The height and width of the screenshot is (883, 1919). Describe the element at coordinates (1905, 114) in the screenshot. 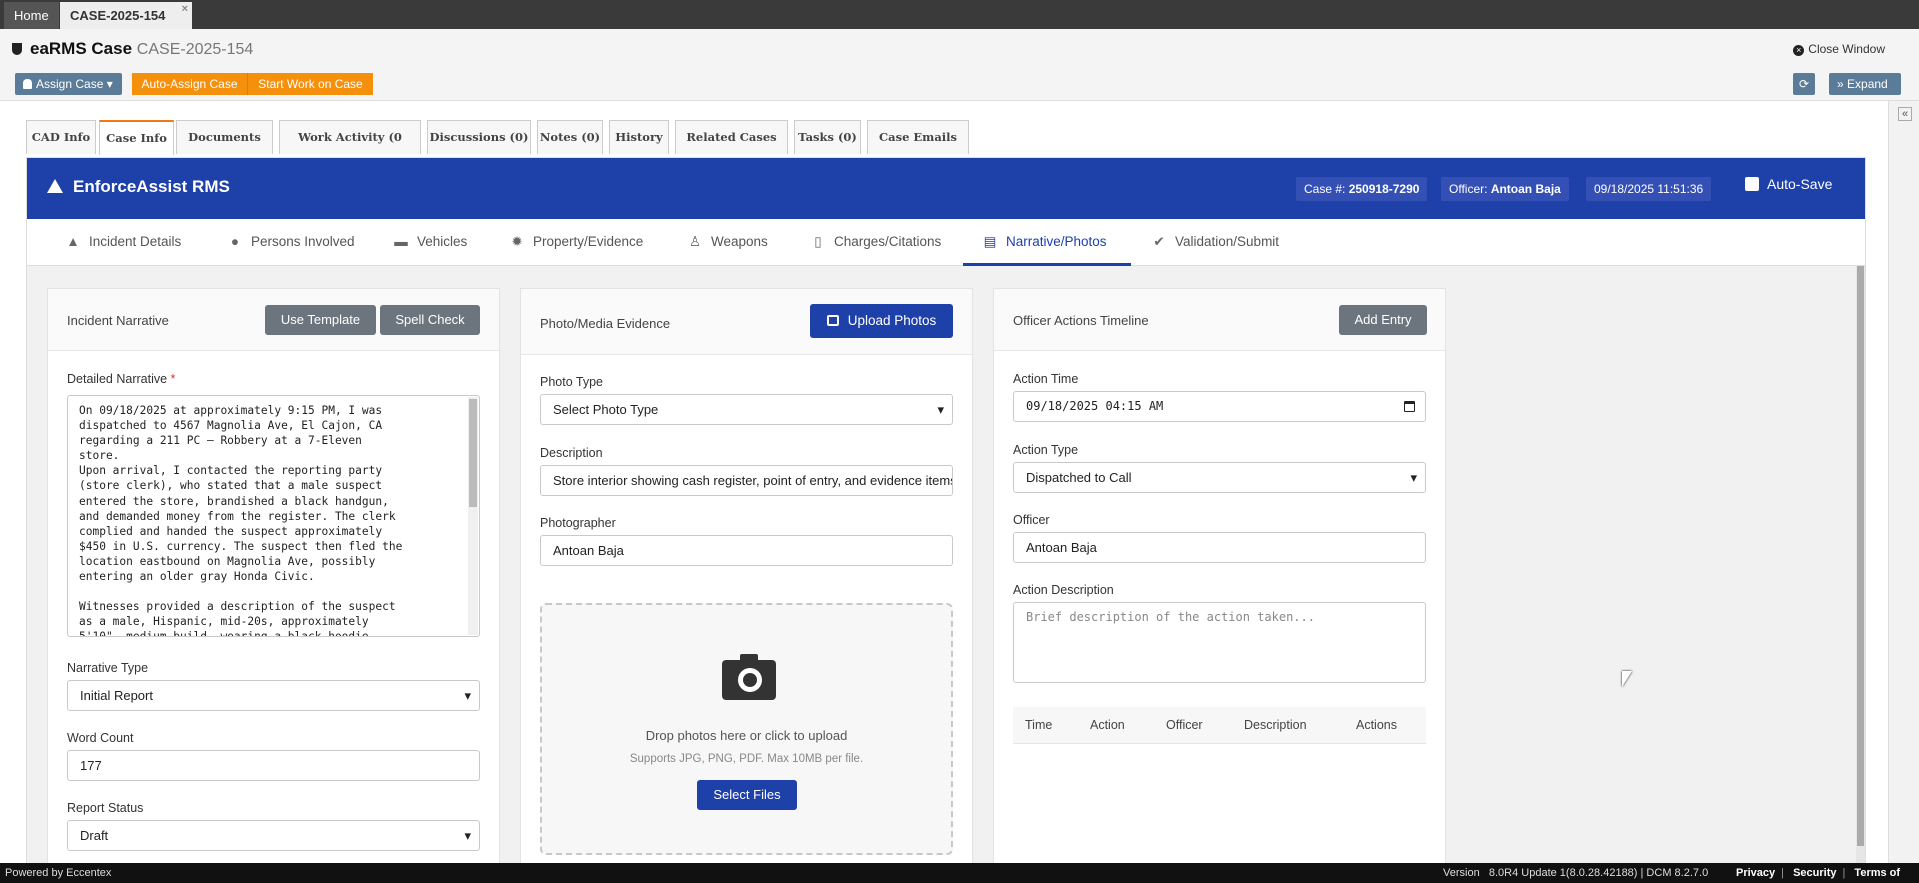

I see `collapse-icon: «` at that location.